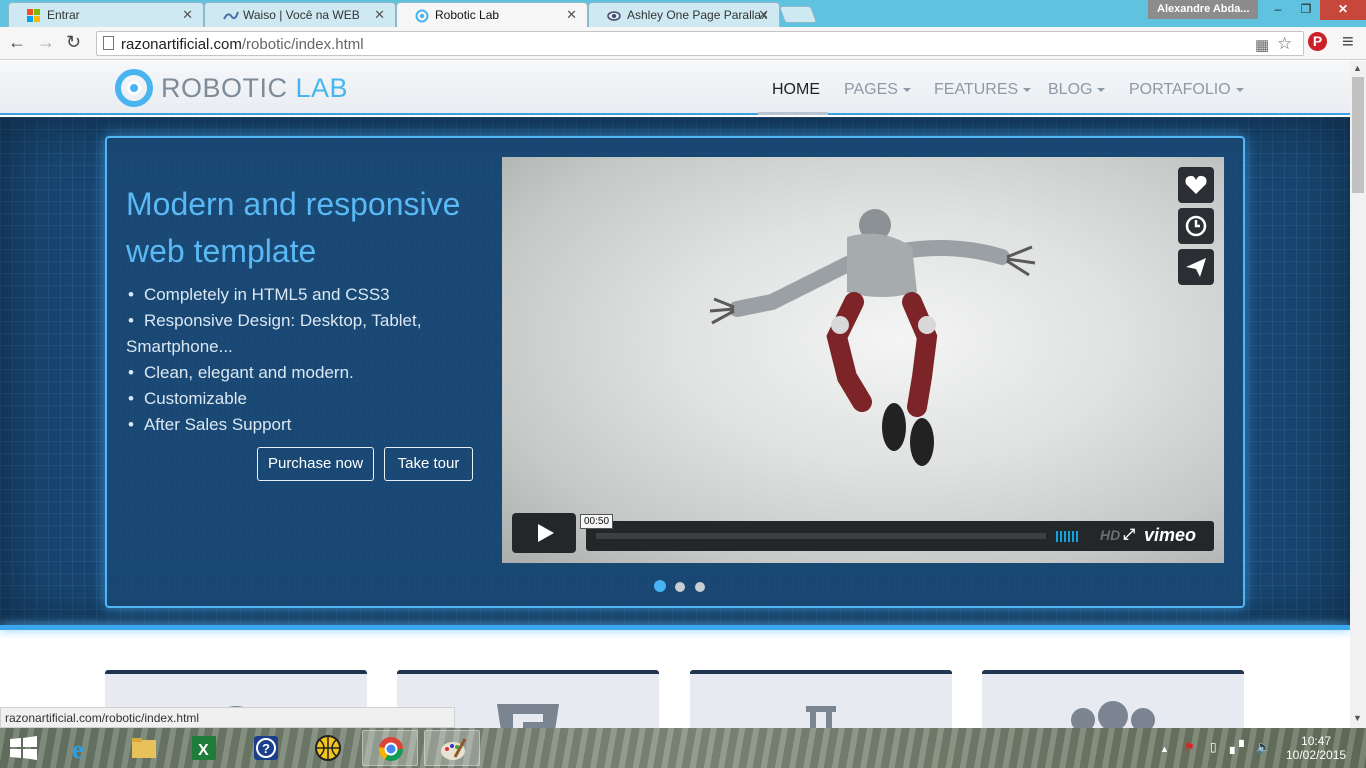 Image resolution: width=1366 pixels, height=768 pixels. Describe the element at coordinates (467, 15) in the screenshot. I see `tab-title: Robotic Lab` at that location.